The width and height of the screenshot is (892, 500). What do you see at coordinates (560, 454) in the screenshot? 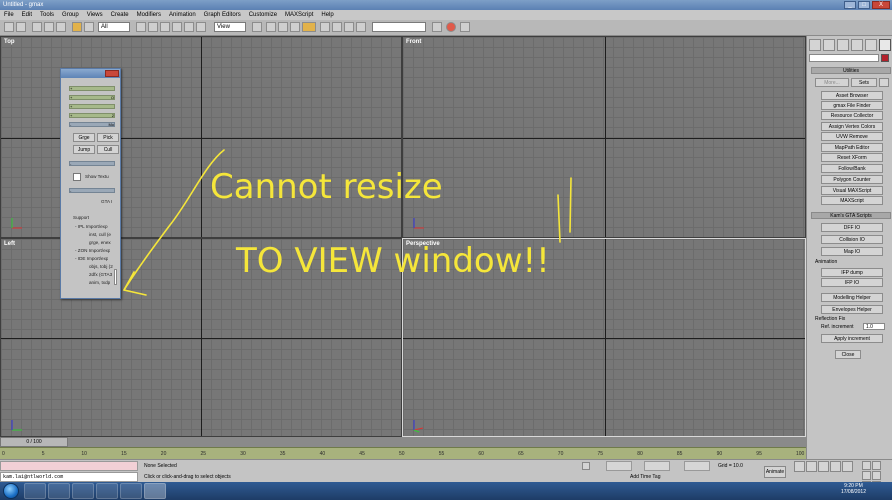
I see `track-bar-tick-label: 70` at bounding box center [560, 454].